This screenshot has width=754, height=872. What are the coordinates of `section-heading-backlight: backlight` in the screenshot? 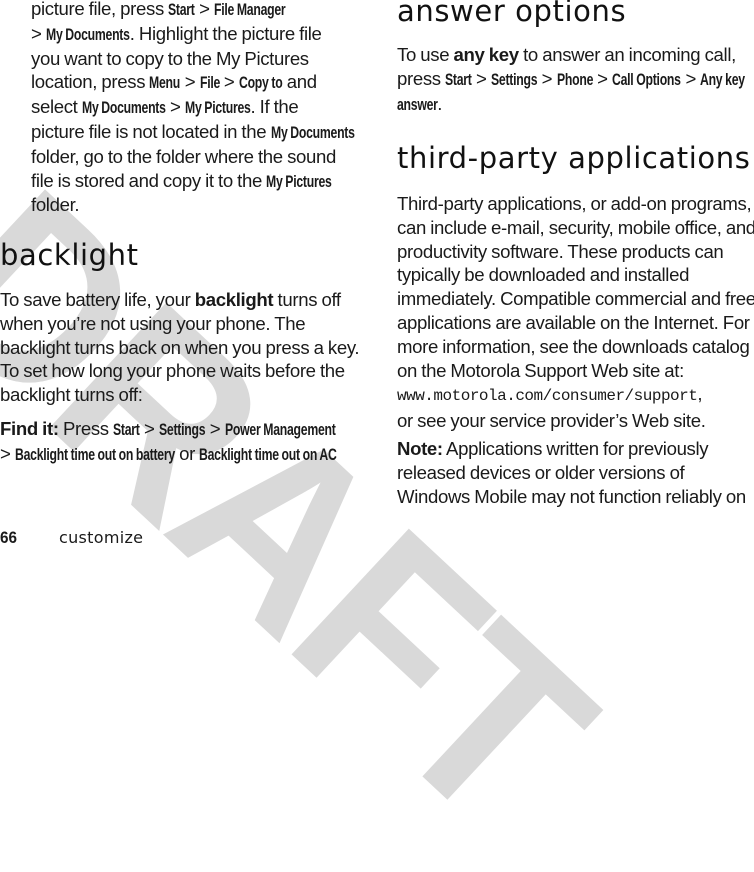 It's located at (69, 255).